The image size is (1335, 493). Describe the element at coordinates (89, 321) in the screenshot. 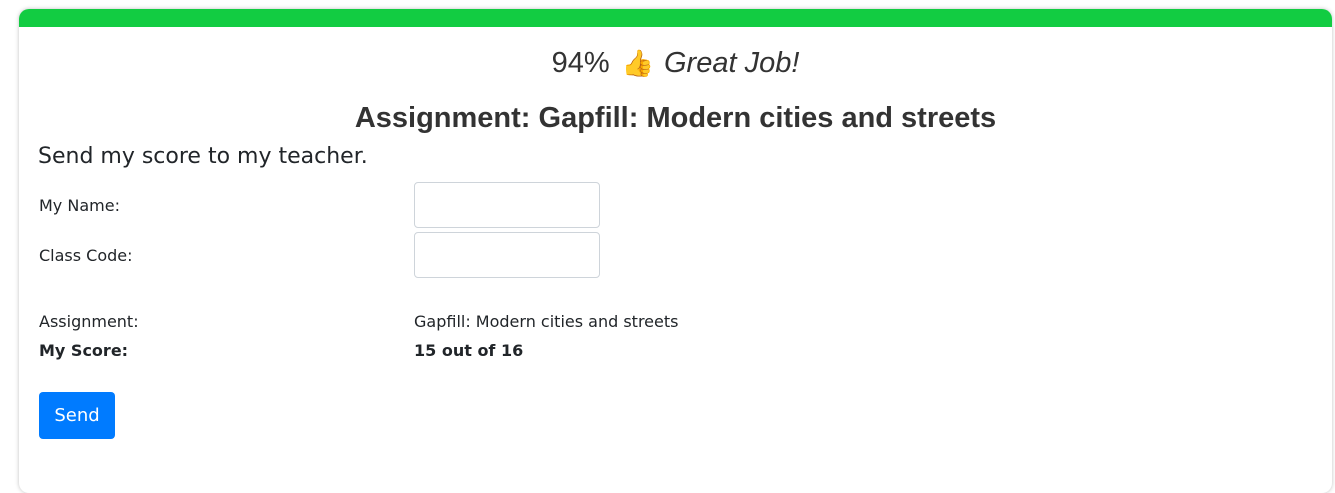

I see `assignment-label: Assignment:` at that location.